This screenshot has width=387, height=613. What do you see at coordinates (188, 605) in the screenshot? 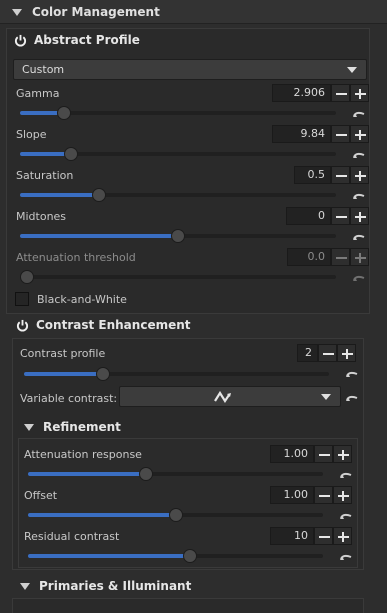
I see `primaries-illuminant-section` at bounding box center [188, 605].